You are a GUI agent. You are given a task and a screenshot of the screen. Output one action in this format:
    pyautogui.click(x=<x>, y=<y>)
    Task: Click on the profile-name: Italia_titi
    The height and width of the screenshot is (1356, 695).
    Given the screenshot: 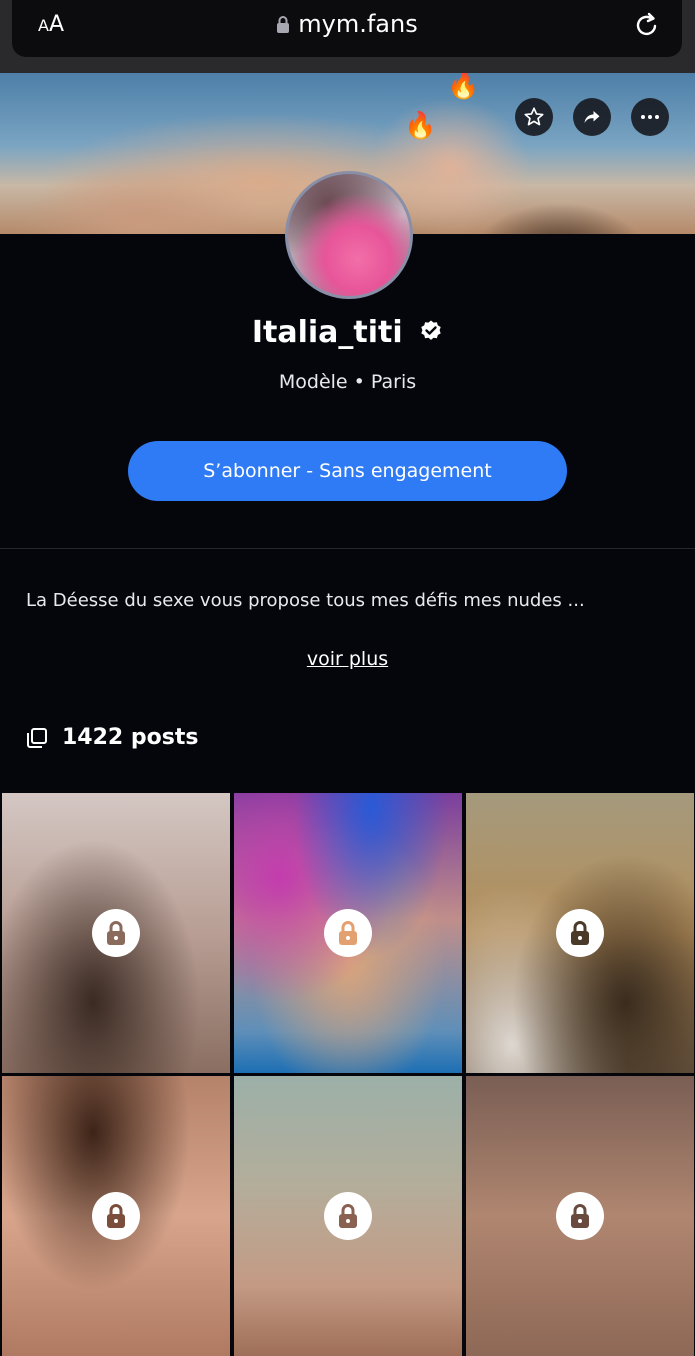 What is the action you would take?
    pyautogui.click(x=327, y=332)
    